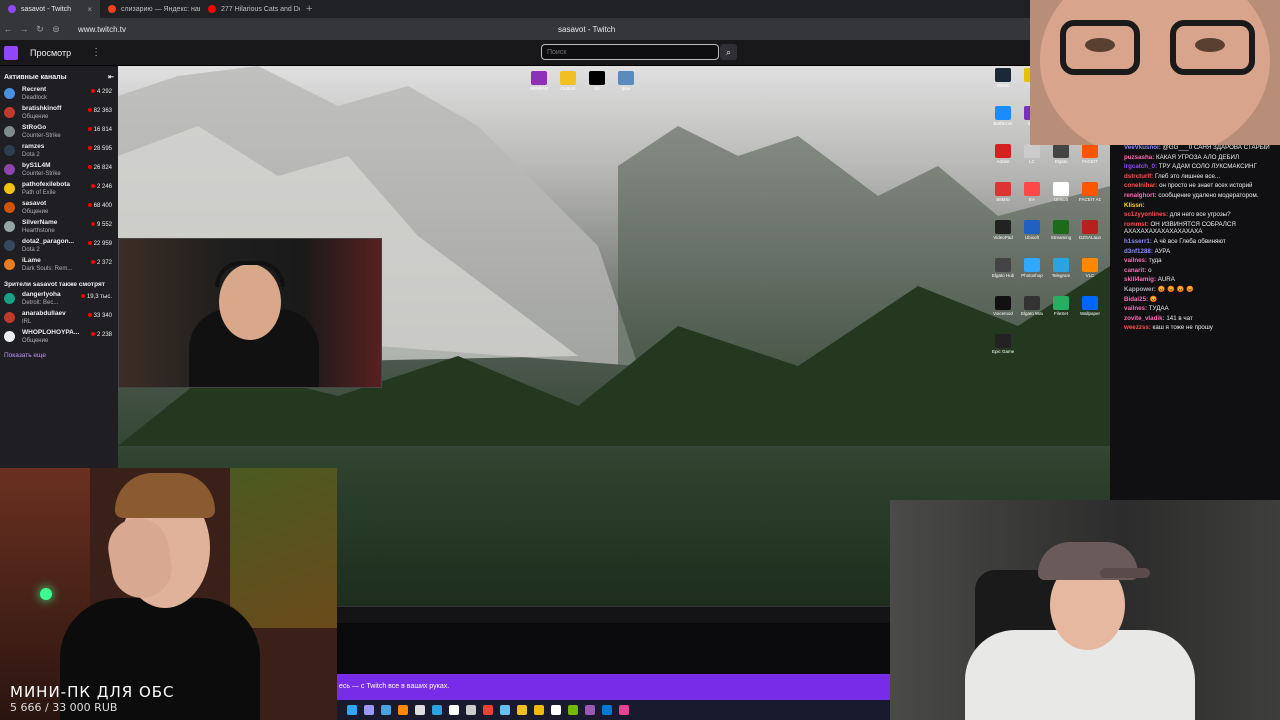  What do you see at coordinates (59, 133) in the screenshot?
I see `sidebar-channel: StRoGo Counter-Strike 16 814` at bounding box center [59, 133].